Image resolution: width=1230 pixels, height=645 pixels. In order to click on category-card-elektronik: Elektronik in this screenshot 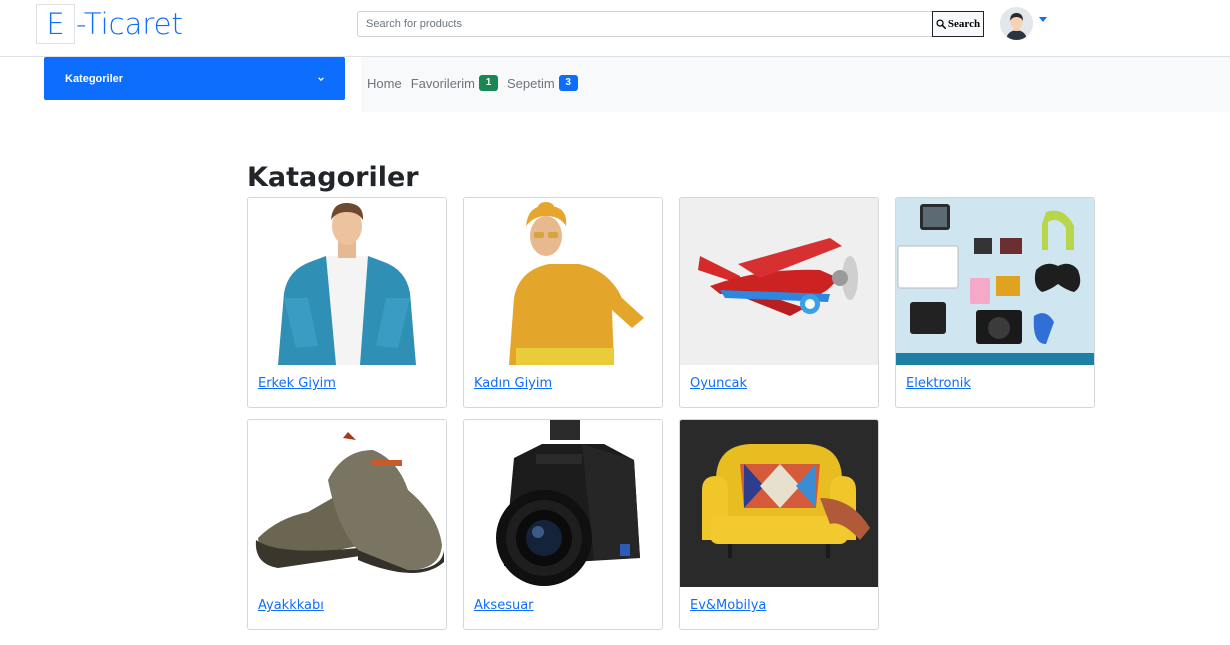, I will do `click(995, 302)`.